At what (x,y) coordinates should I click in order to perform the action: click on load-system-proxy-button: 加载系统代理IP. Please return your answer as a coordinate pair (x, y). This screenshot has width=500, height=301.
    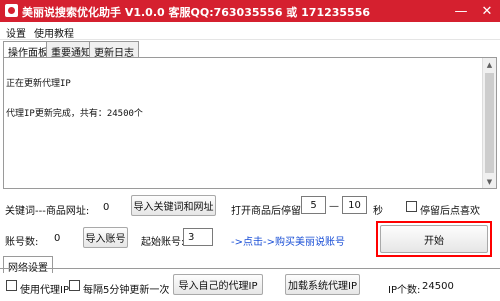
    Looking at the image, I should click on (322, 284).